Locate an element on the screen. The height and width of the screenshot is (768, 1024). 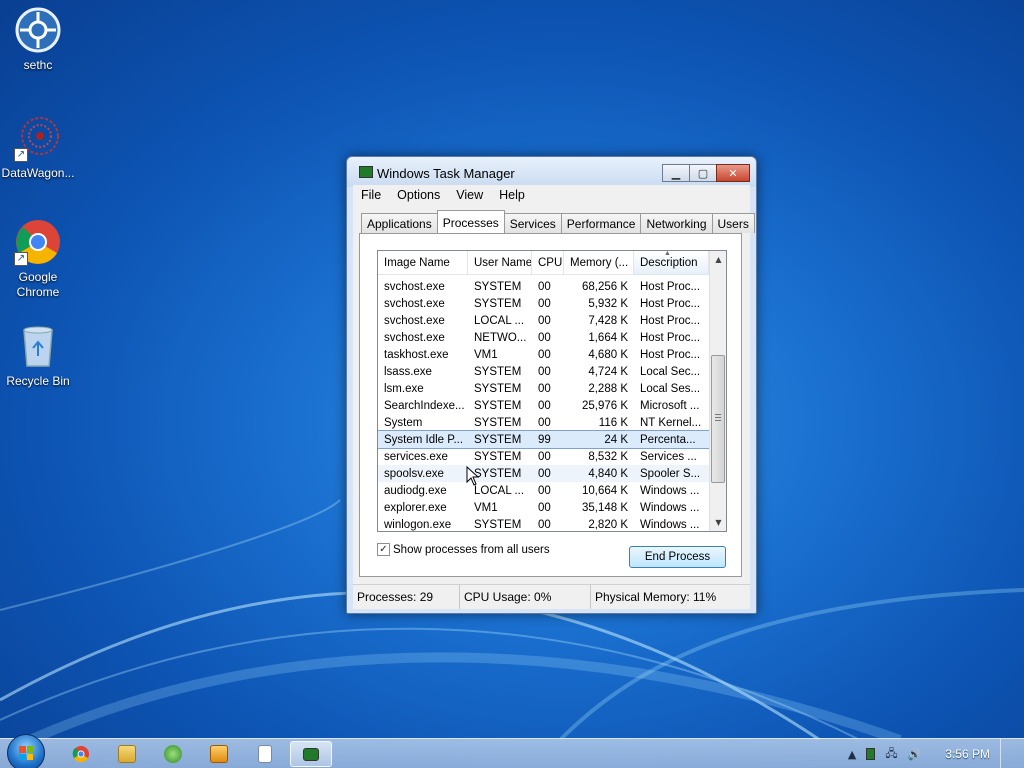
maximize-button: ▢ is located at coordinates (703, 173).